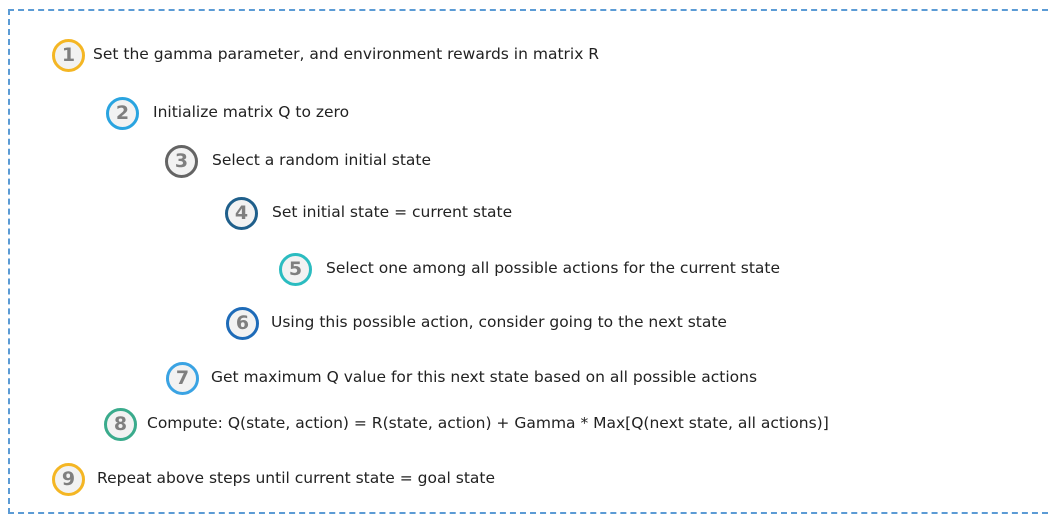  I want to click on step-number-badge: 7, so click(182, 378).